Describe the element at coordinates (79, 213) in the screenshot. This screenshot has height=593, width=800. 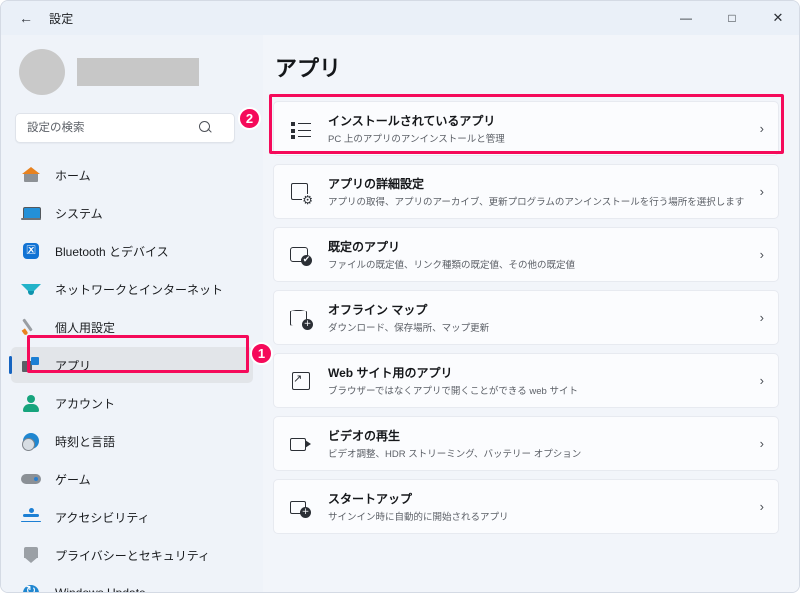
I see `sidebar-item-label: システム` at that location.